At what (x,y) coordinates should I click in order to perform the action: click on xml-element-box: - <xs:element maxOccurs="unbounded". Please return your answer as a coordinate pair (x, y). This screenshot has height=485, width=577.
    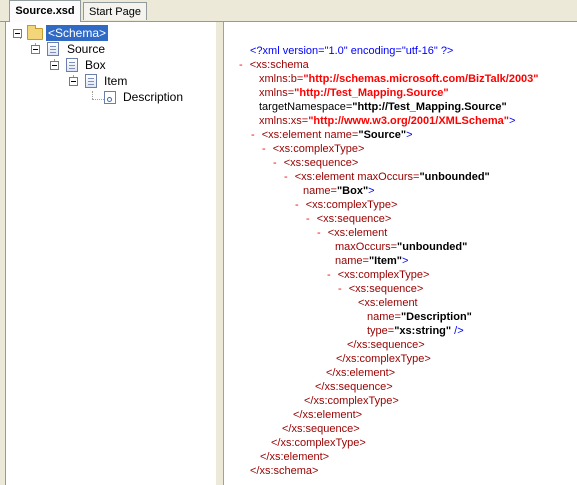
    Looking at the image, I should click on (387, 177).